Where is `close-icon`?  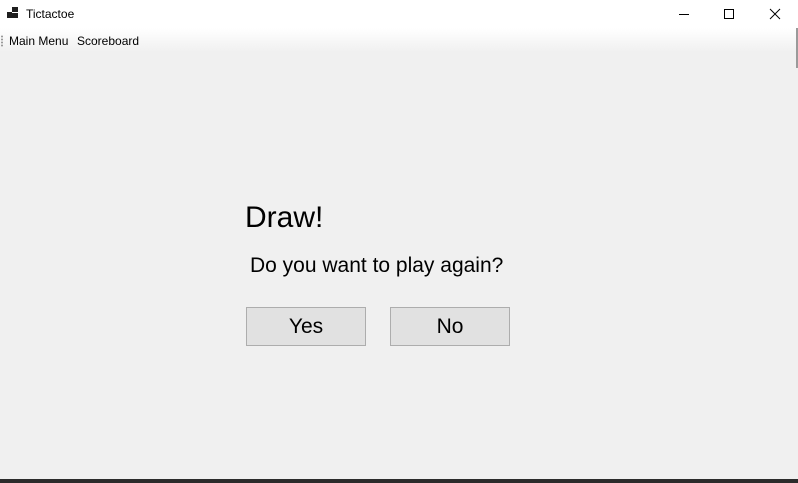
close-icon is located at coordinates (775, 14).